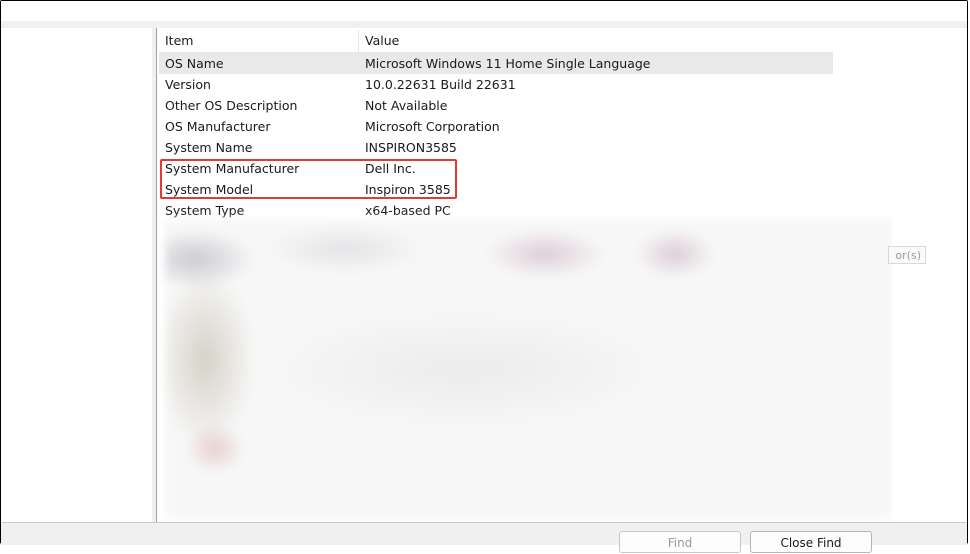 Image resolution: width=970 pixels, height=554 pixels. Describe the element at coordinates (218, 126) in the screenshot. I see `row-item: OS Manufacturer` at that location.